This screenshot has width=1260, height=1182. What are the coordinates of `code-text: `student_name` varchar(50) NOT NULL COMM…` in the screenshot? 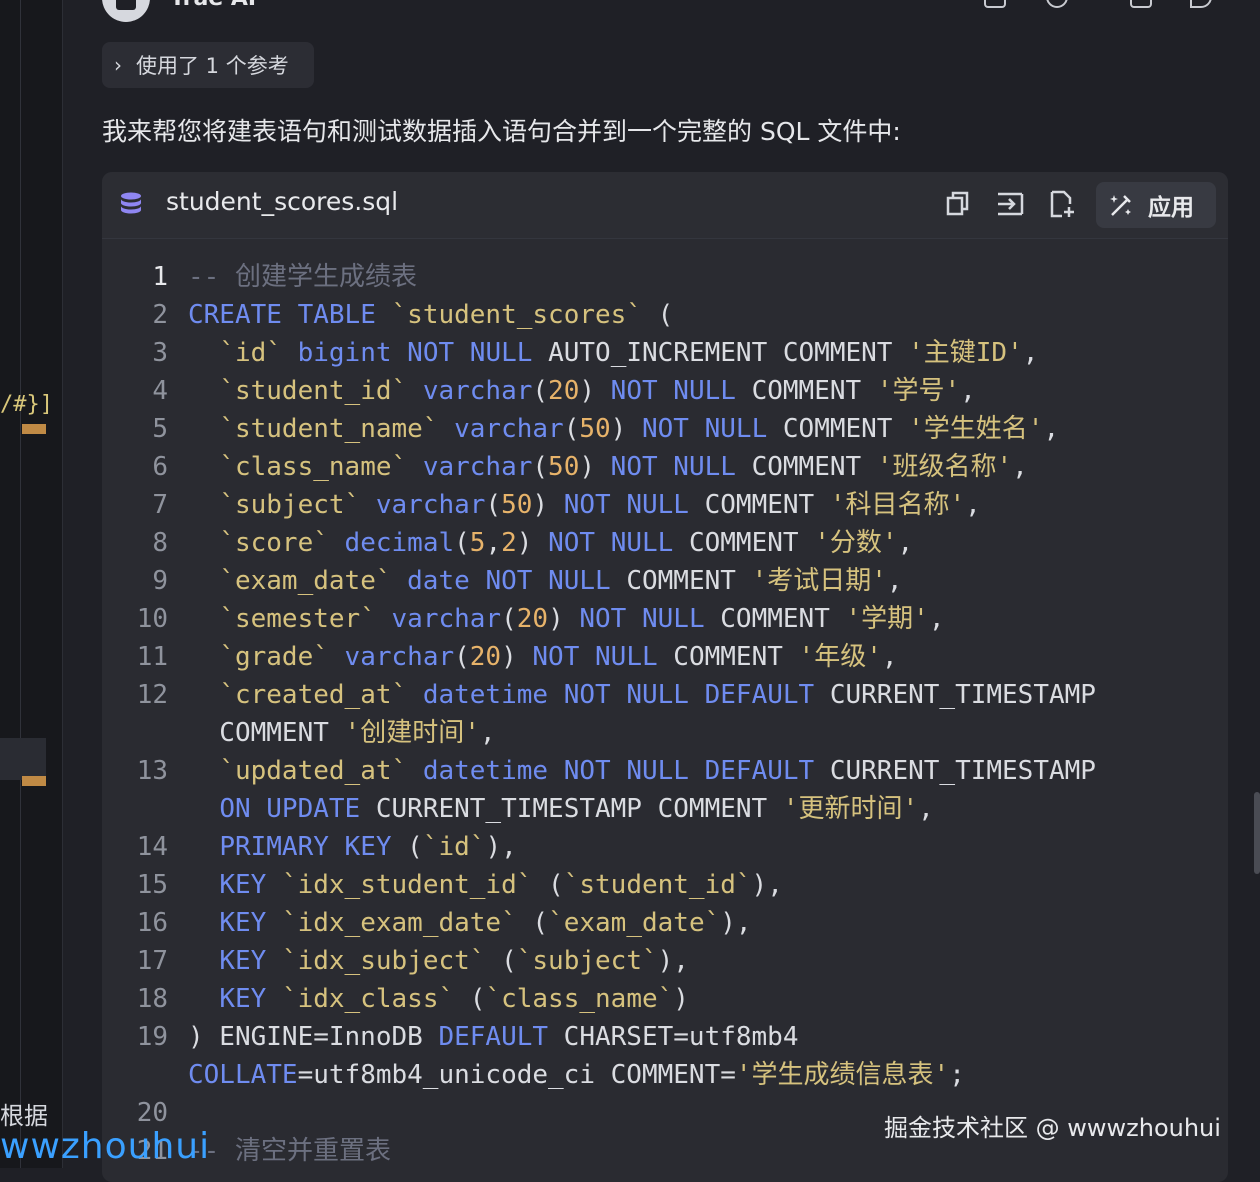 It's located at (639, 429).